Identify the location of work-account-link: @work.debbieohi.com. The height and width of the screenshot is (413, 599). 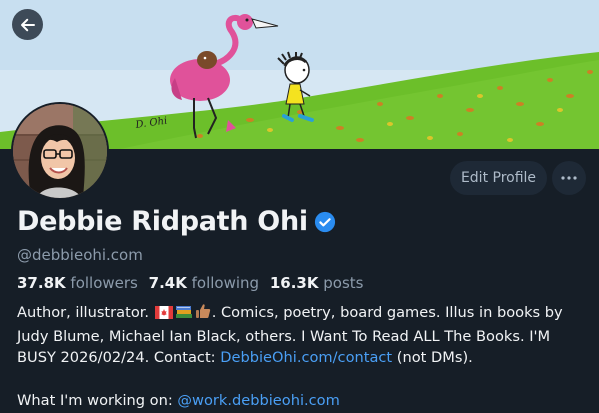
(258, 400).